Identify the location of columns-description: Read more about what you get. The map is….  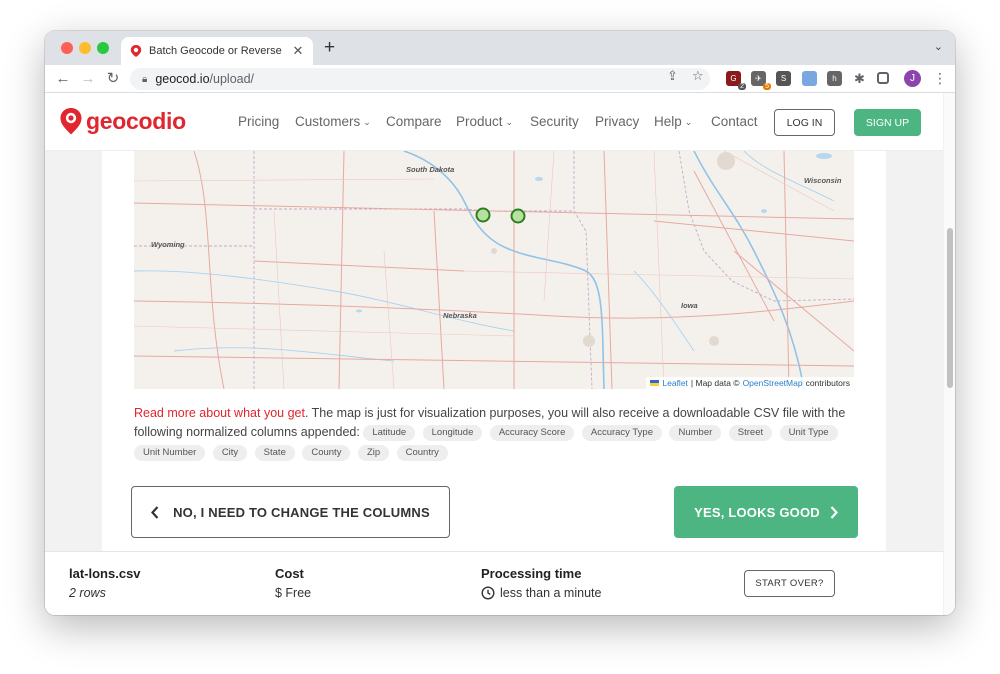
(499, 433).